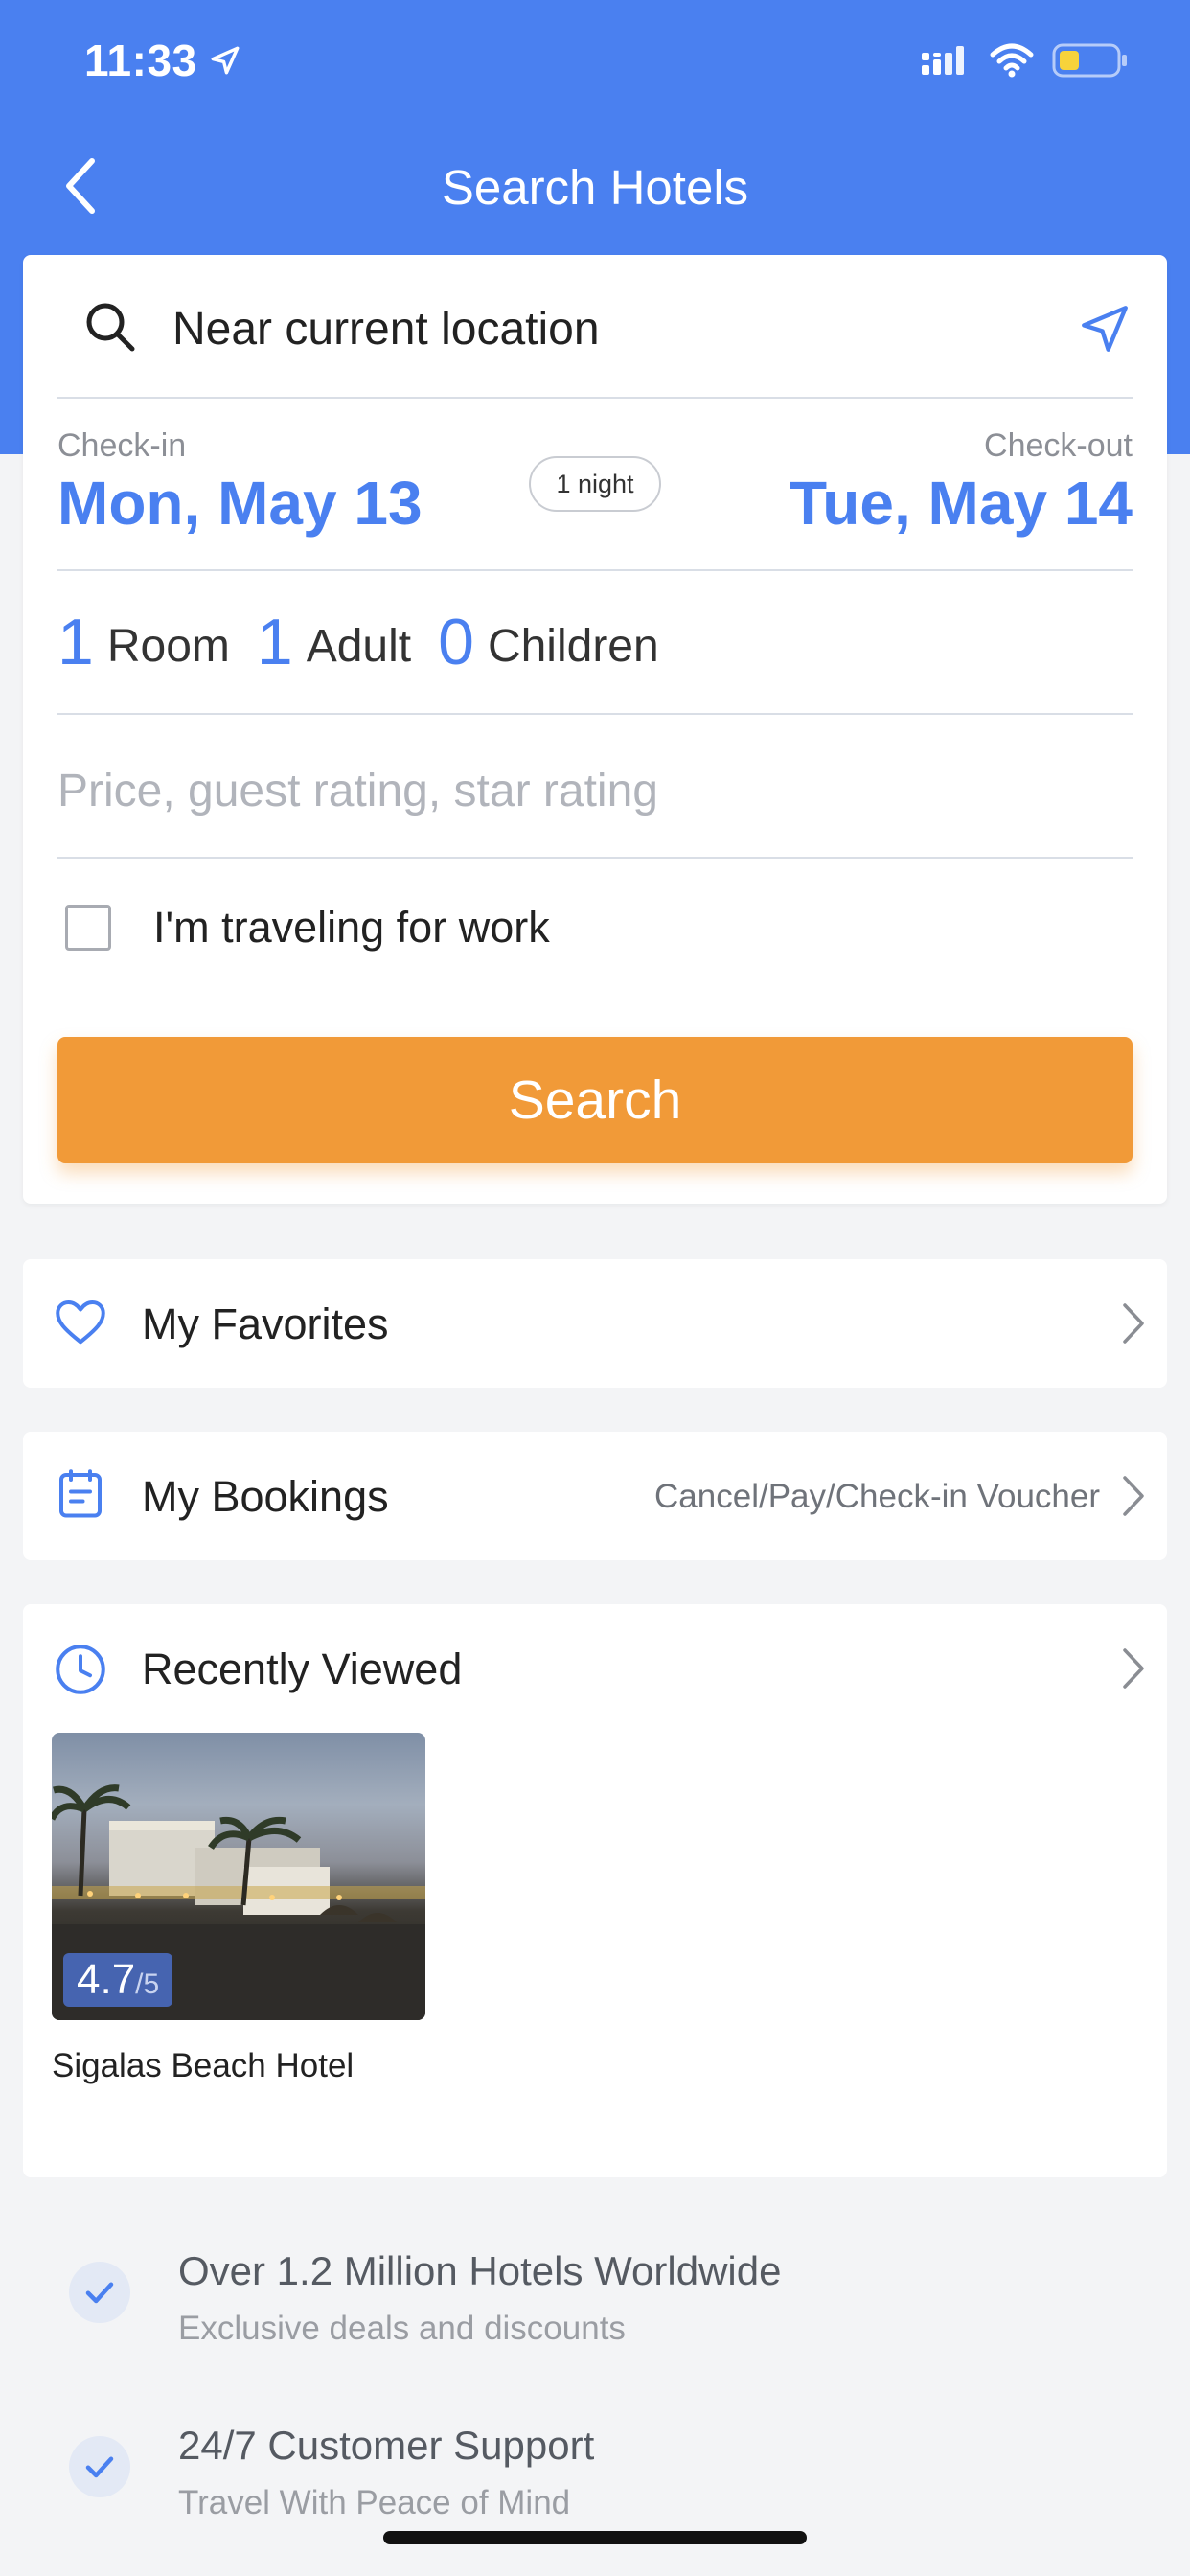 The image size is (1190, 2576). Describe the element at coordinates (1012, 63) in the screenshot. I see `wifi-icon` at that location.